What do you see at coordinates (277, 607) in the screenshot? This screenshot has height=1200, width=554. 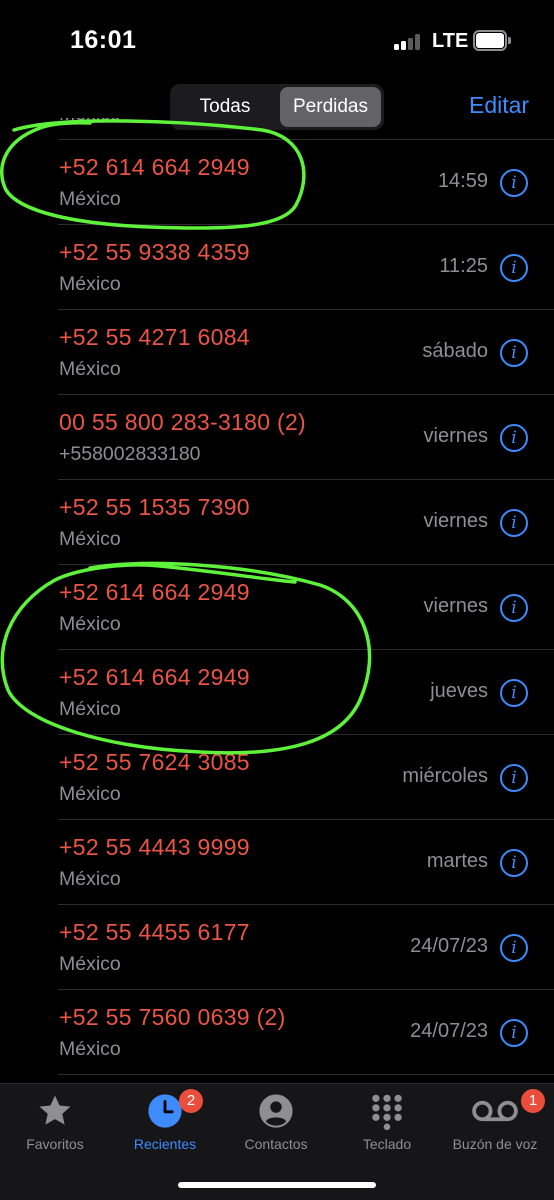 I see `call-row: +52 614 664 2949 México viernes i` at bounding box center [277, 607].